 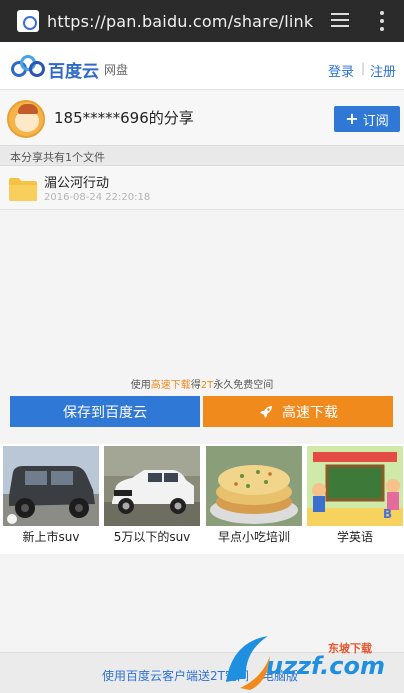 I want to click on ad-item: 新上市suv, so click(x=51, y=498).